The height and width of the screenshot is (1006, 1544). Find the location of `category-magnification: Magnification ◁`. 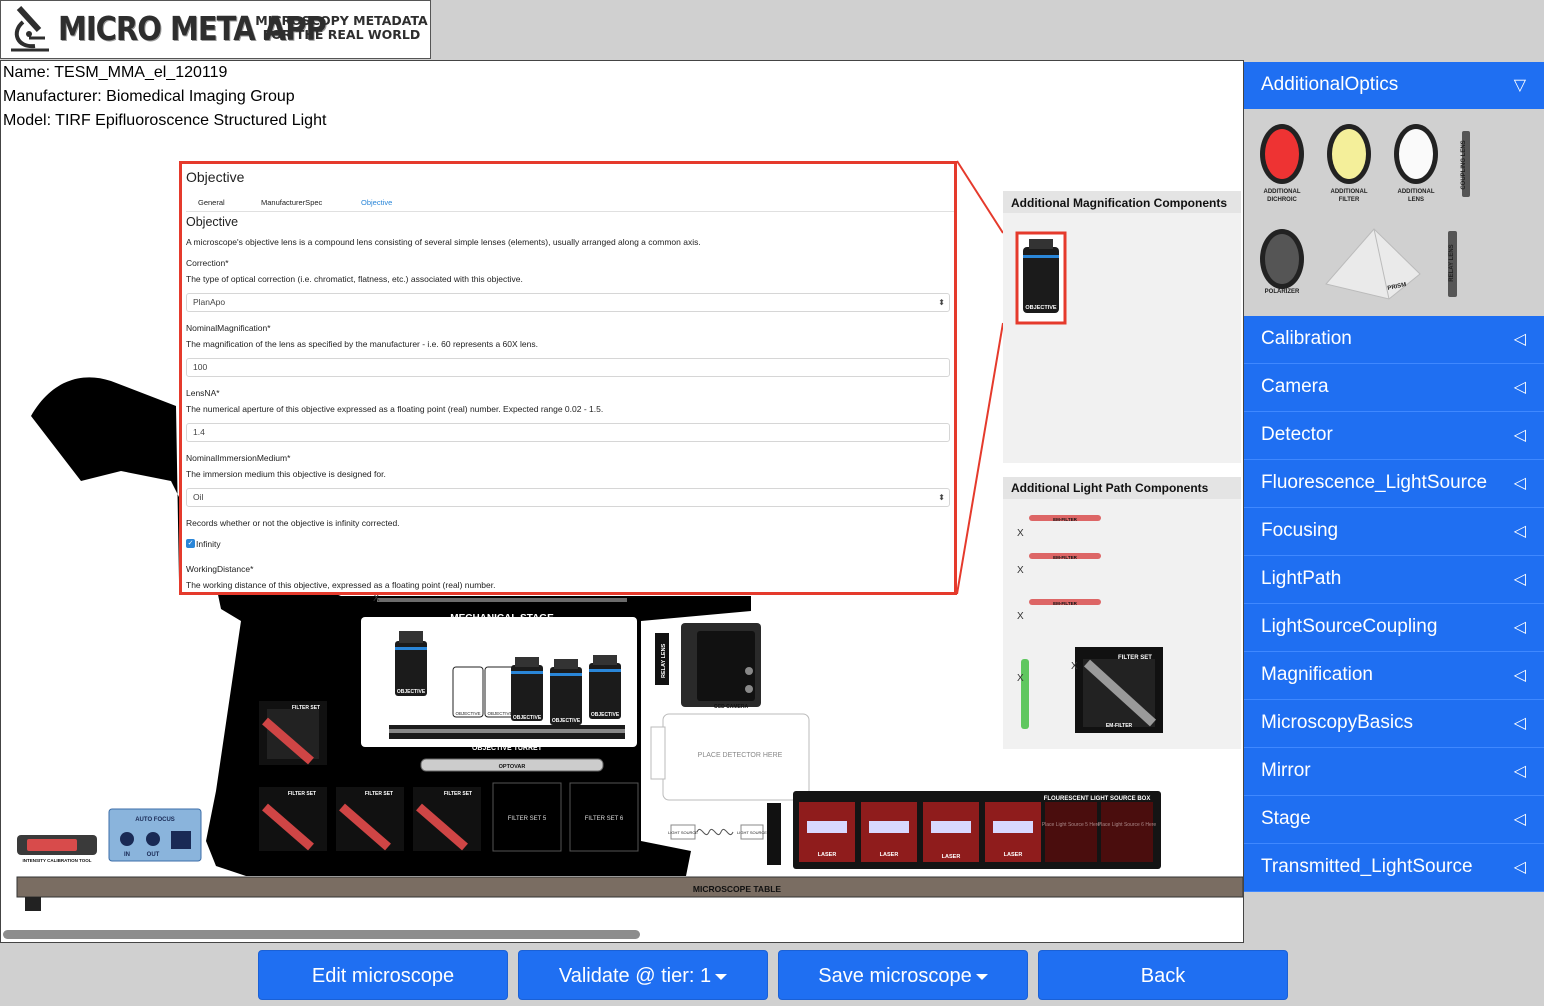

category-magnification: Magnification ◁ is located at coordinates (1394, 676).